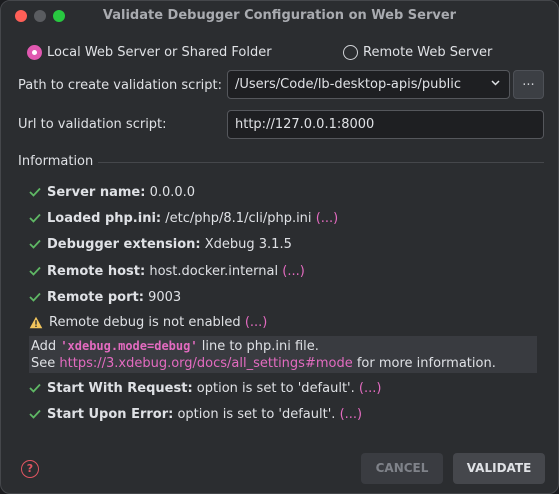  Describe the element at coordinates (260, 346) in the screenshot. I see `notice-line1-suffix: line to php.ini file.` at that location.